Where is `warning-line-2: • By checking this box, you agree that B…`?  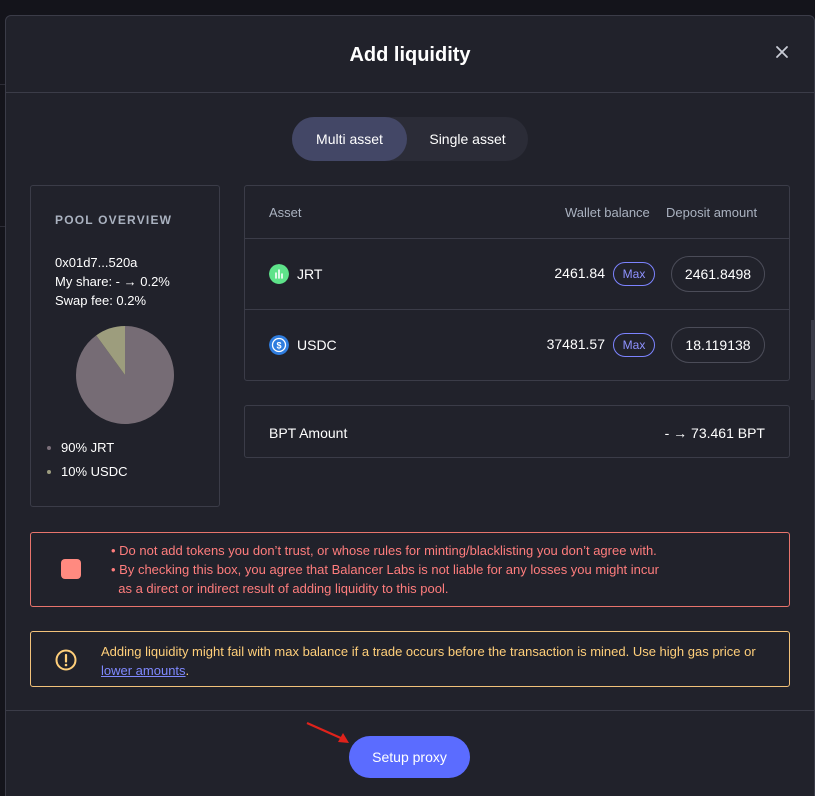
warning-line-2: • By checking this box, you agree that B… is located at coordinates (385, 569).